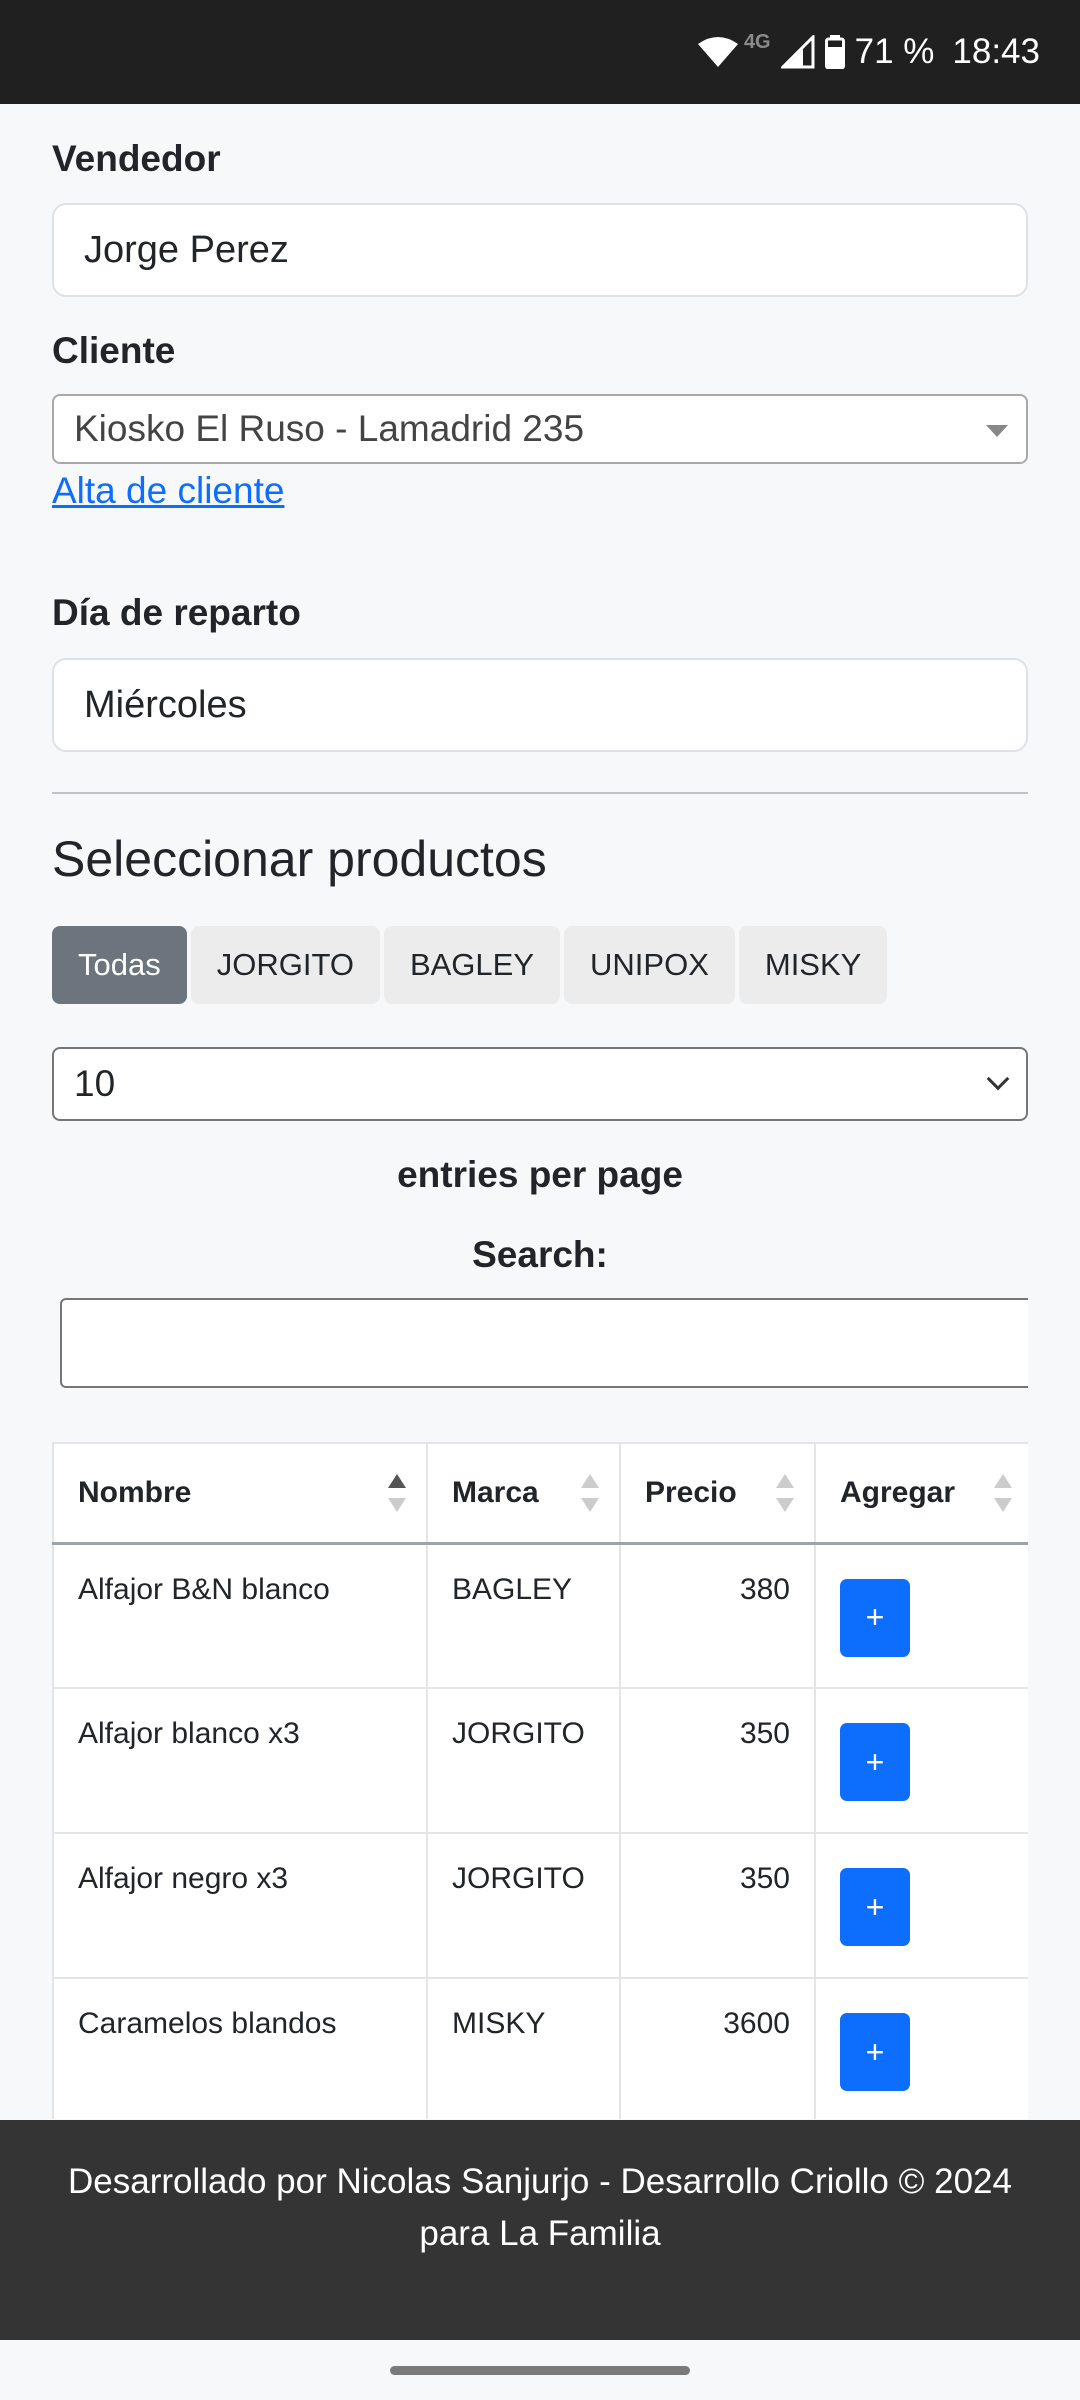 The height and width of the screenshot is (2400, 1080). I want to click on clock: 18:43, so click(996, 51).